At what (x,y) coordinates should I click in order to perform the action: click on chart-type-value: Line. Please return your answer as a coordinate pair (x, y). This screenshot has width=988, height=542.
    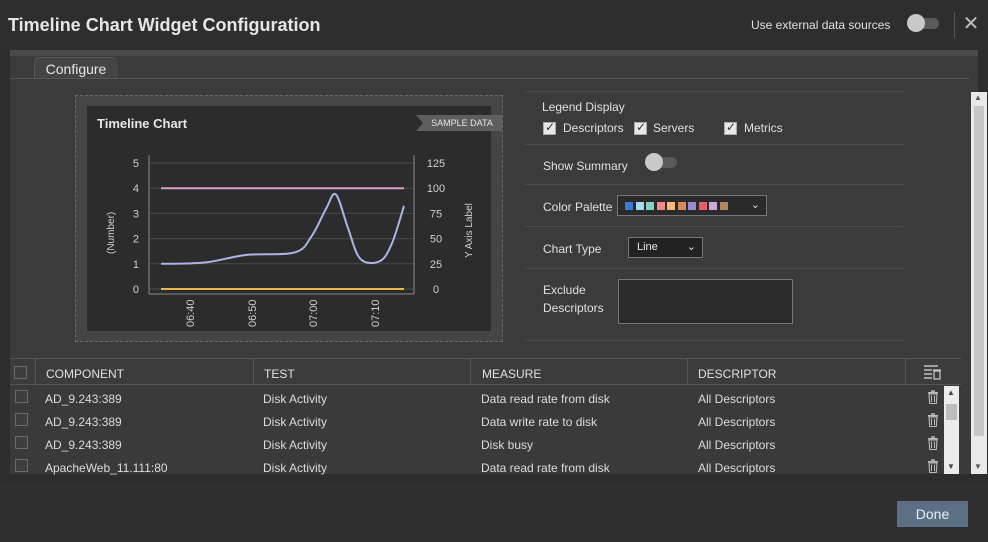
    Looking at the image, I should click on (647, 247).